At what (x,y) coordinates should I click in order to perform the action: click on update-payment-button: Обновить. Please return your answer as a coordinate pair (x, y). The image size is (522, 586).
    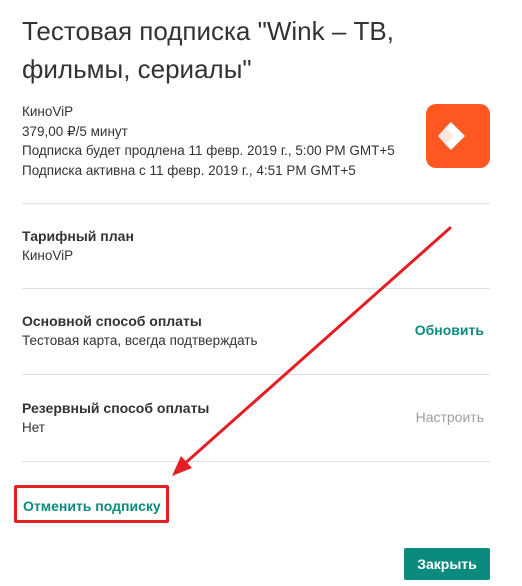
    Looking at the image, I should click on (449, 330).